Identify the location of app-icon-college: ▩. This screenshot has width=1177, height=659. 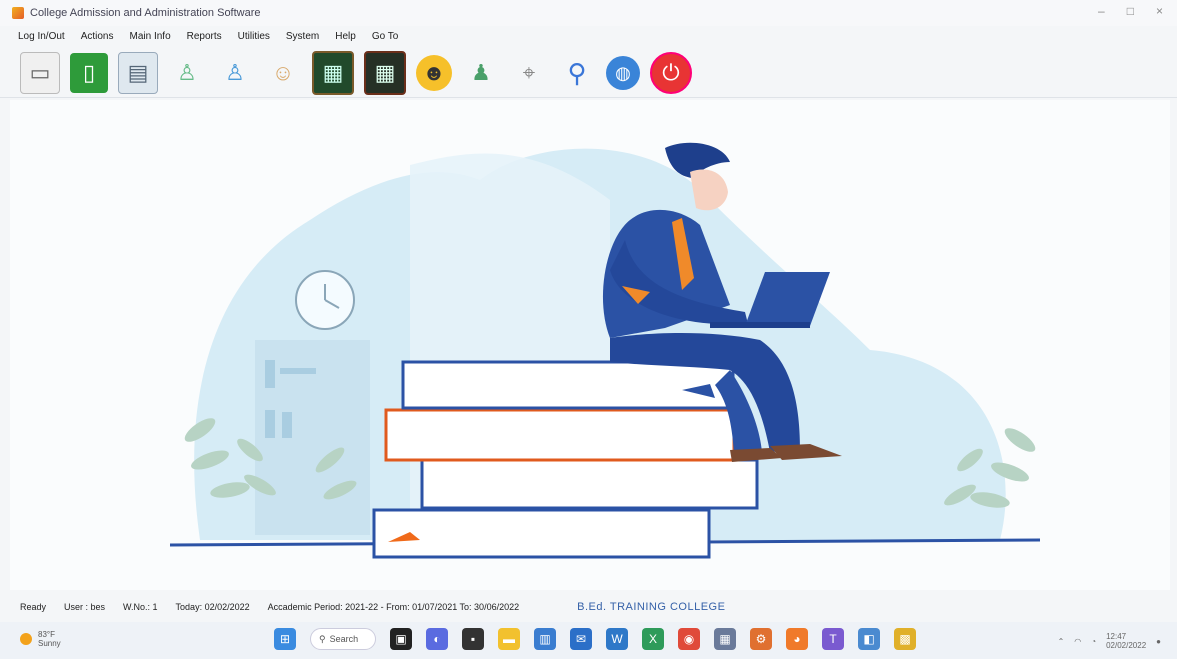
(905, 639).